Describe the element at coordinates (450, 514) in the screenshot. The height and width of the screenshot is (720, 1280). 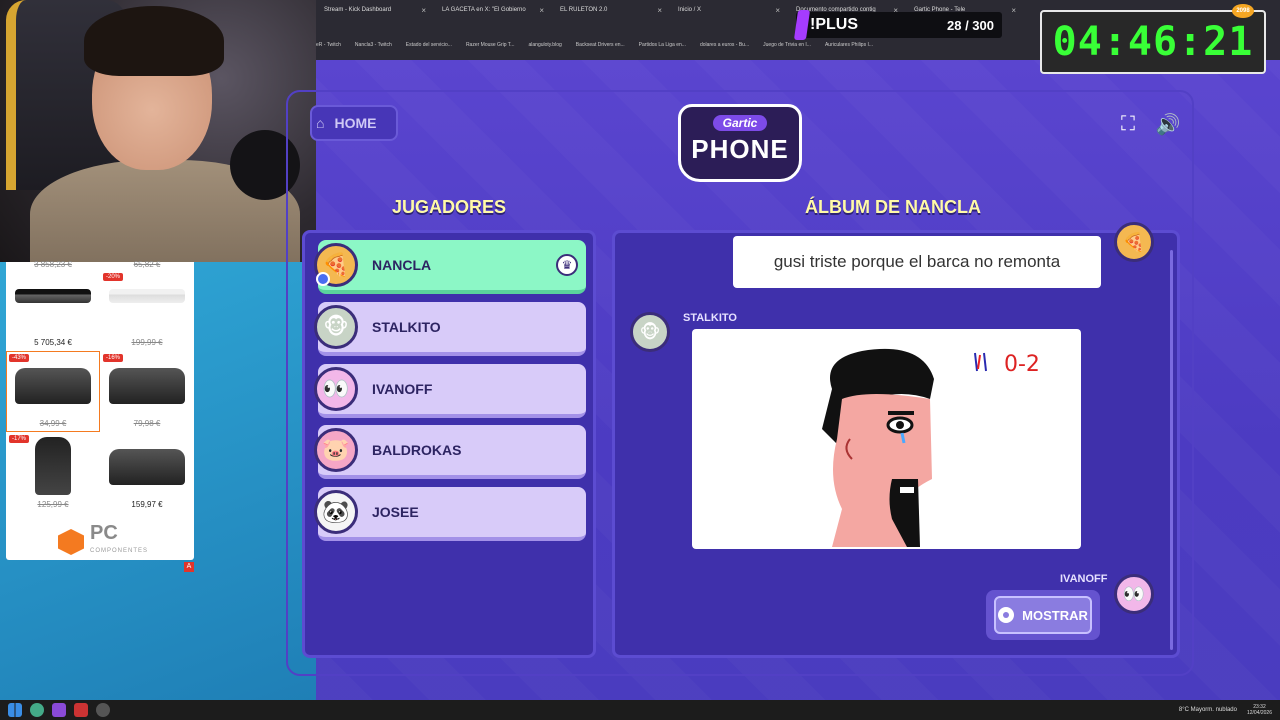
I see `player-row-josee: 🐼 JOSEE` at that location.